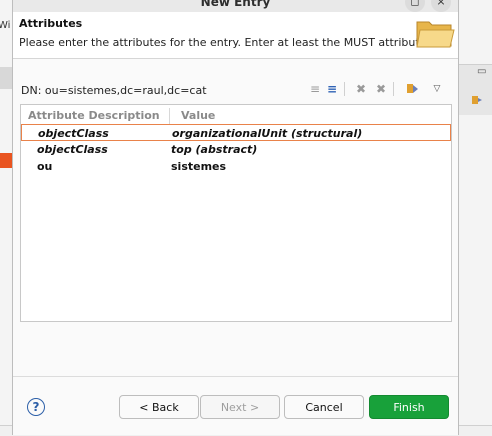  I want to click on dialog-title: New Entry, so click(235, 4).